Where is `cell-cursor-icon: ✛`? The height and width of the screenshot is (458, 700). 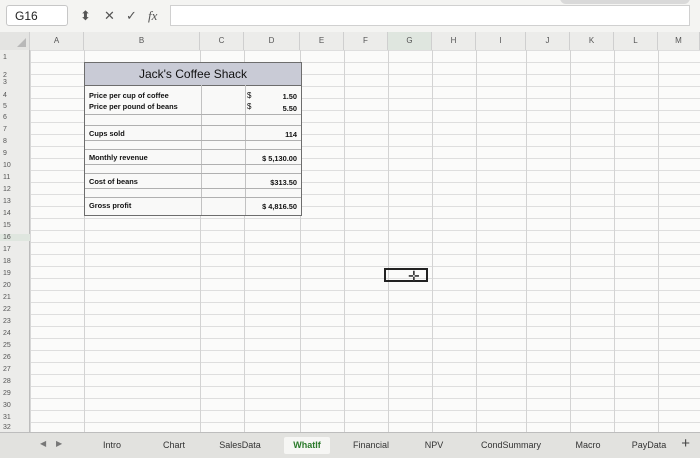
cell-cursor-icon: ✛ is located at coordinates (414, 276).